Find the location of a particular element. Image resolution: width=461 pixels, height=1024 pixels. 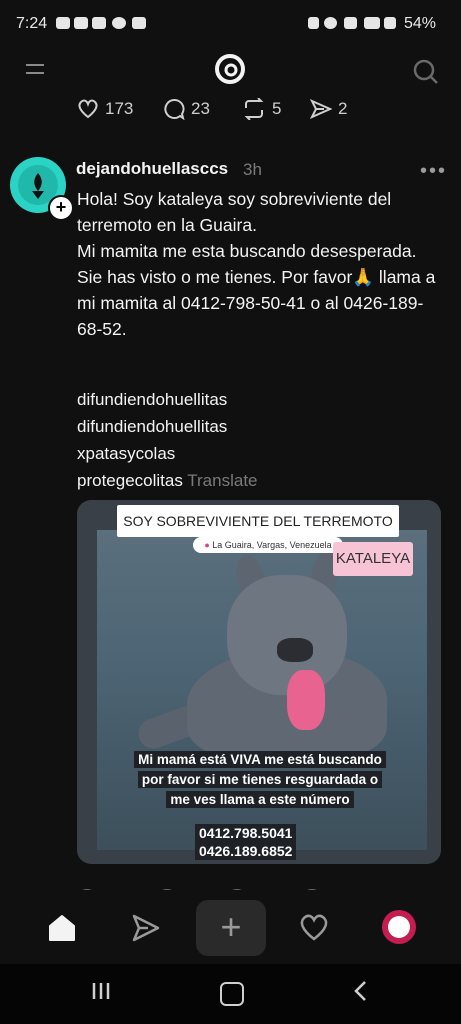

share-count: 2 is located at coordinates (328, 109).